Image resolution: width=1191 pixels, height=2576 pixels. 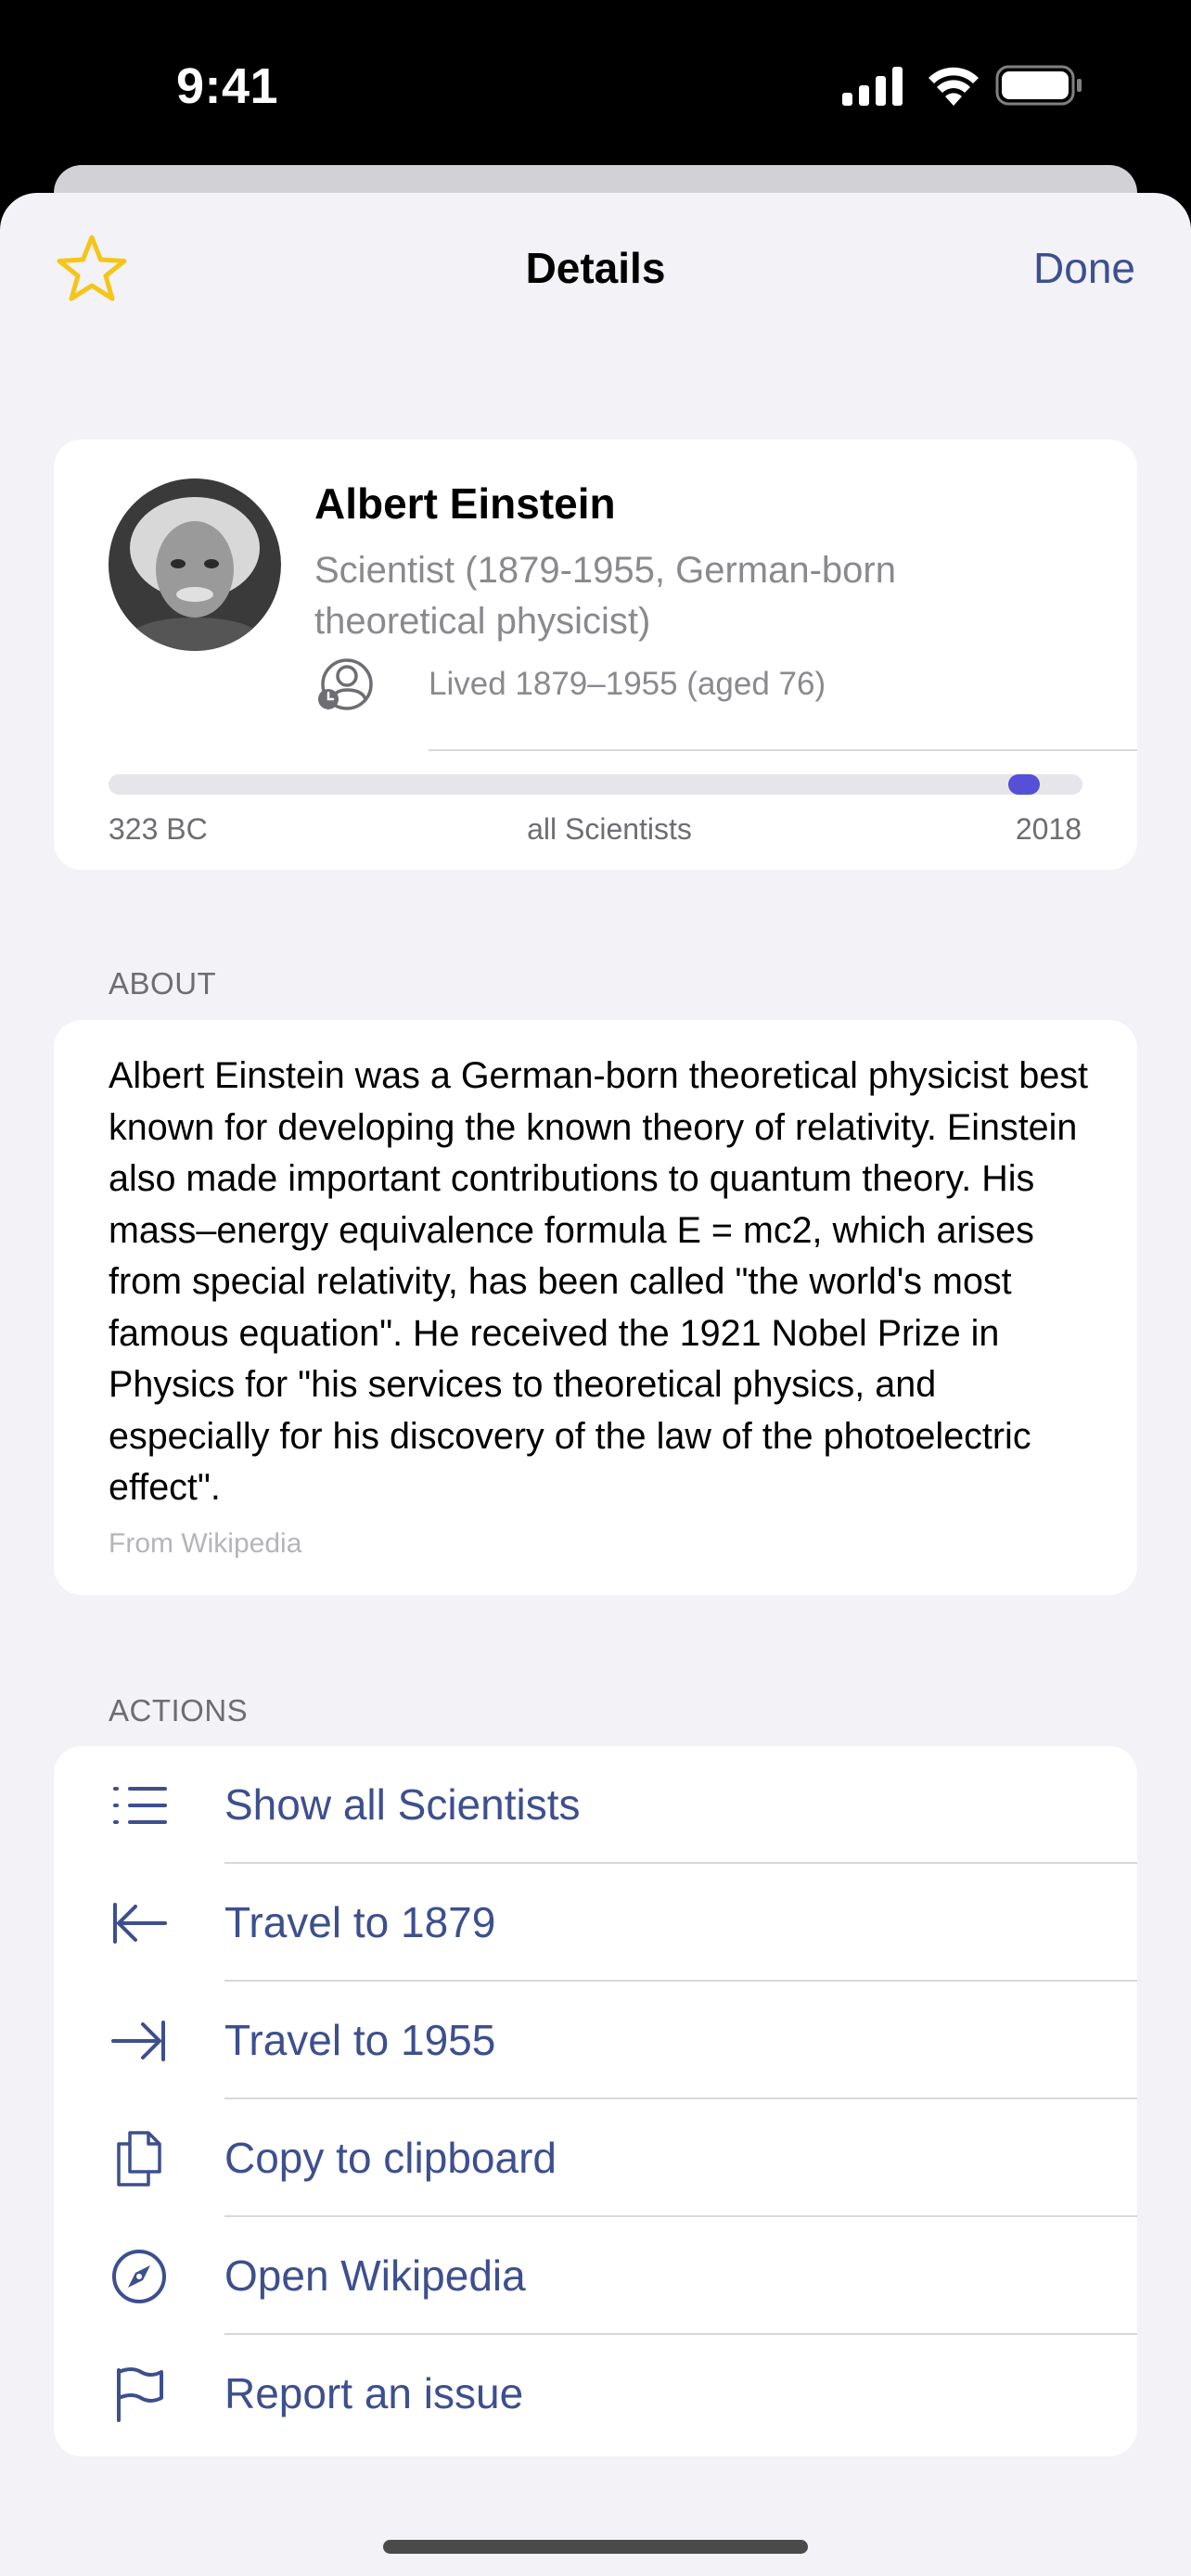 What do you see at coordinates (595, 268) in the screenshot?
I see `page-title: Details` at bounding box center [595, 268].